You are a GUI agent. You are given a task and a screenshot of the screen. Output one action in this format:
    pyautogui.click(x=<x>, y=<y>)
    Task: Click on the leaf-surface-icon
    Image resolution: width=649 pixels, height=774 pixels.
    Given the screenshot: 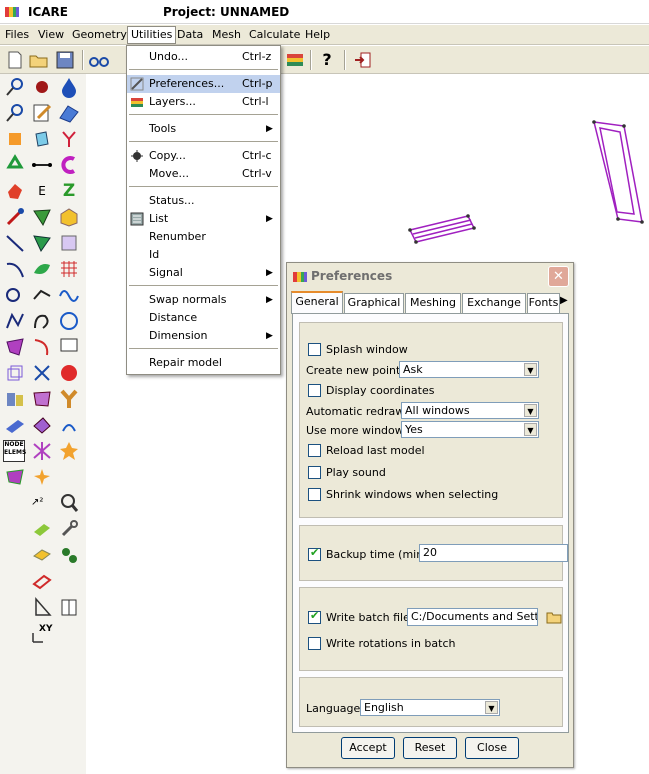 What is the action you would take?
    pyautogui.click(x=42, y=269)
    